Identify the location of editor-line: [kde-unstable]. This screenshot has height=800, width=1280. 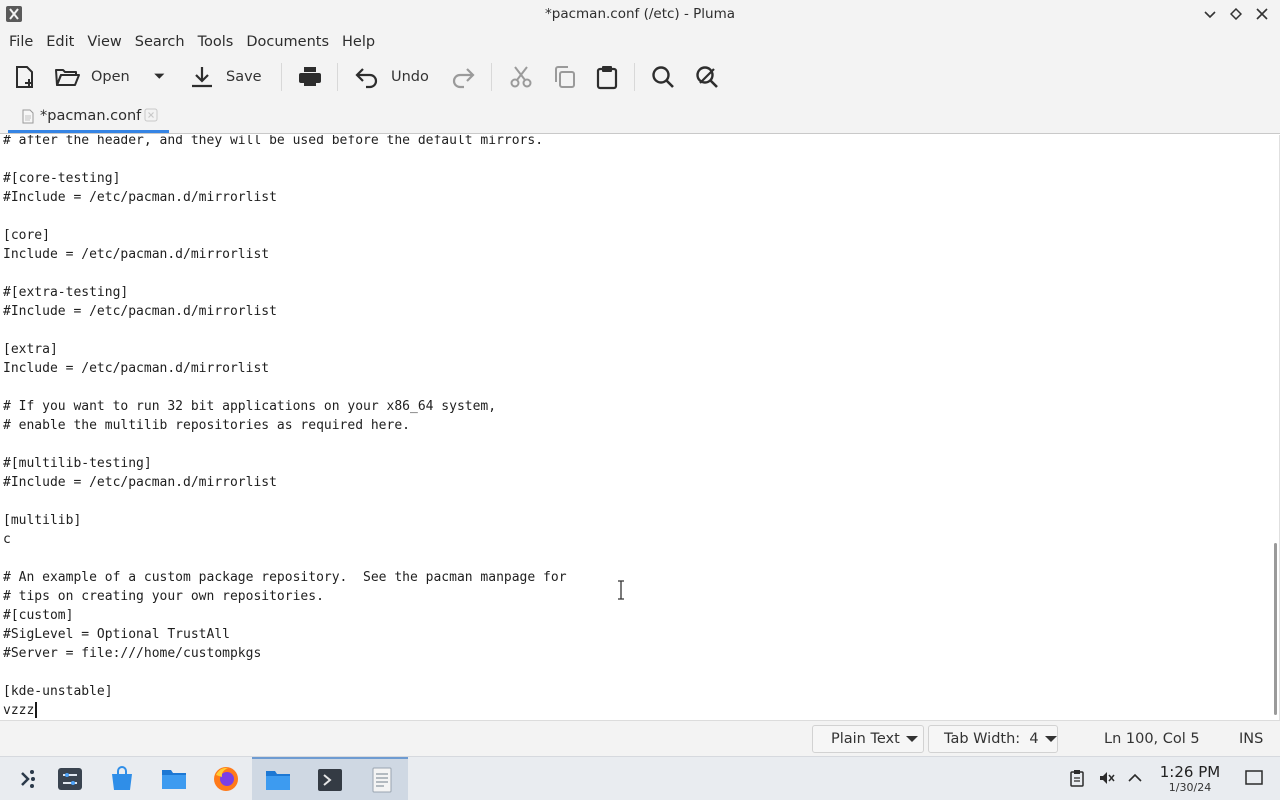
(58, 691).